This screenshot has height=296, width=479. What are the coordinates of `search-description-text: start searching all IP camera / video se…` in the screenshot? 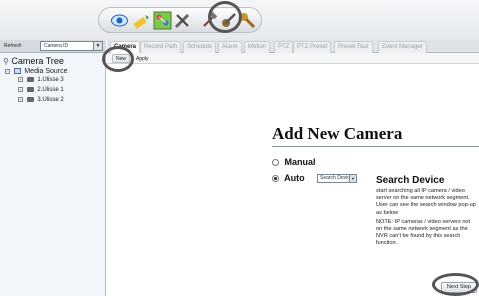 It's located at (426, 202).